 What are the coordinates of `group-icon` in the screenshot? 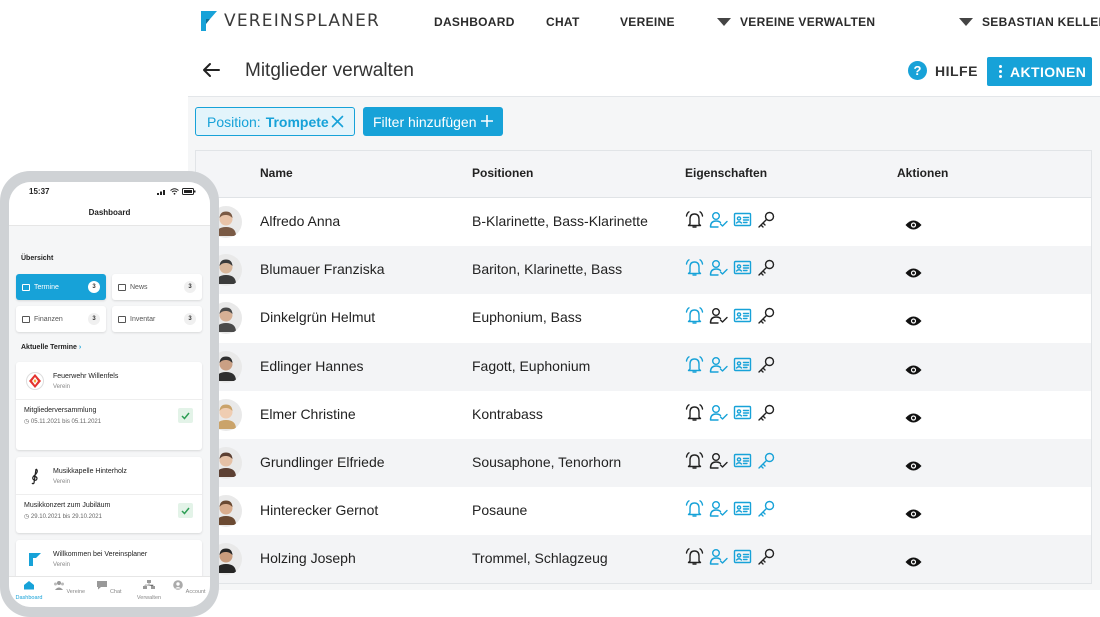 It's located at (58, 585).